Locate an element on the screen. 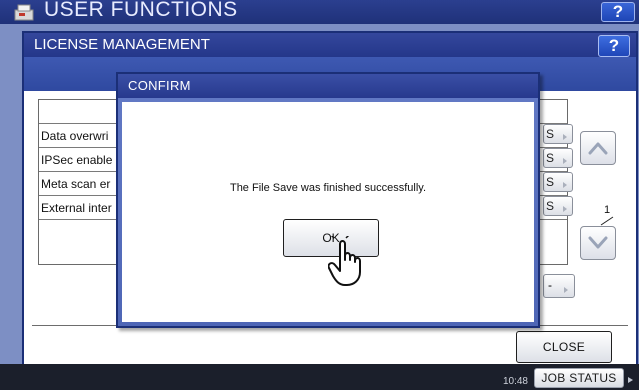  clock-time: 10:48 is located at coordinates (515, 381).